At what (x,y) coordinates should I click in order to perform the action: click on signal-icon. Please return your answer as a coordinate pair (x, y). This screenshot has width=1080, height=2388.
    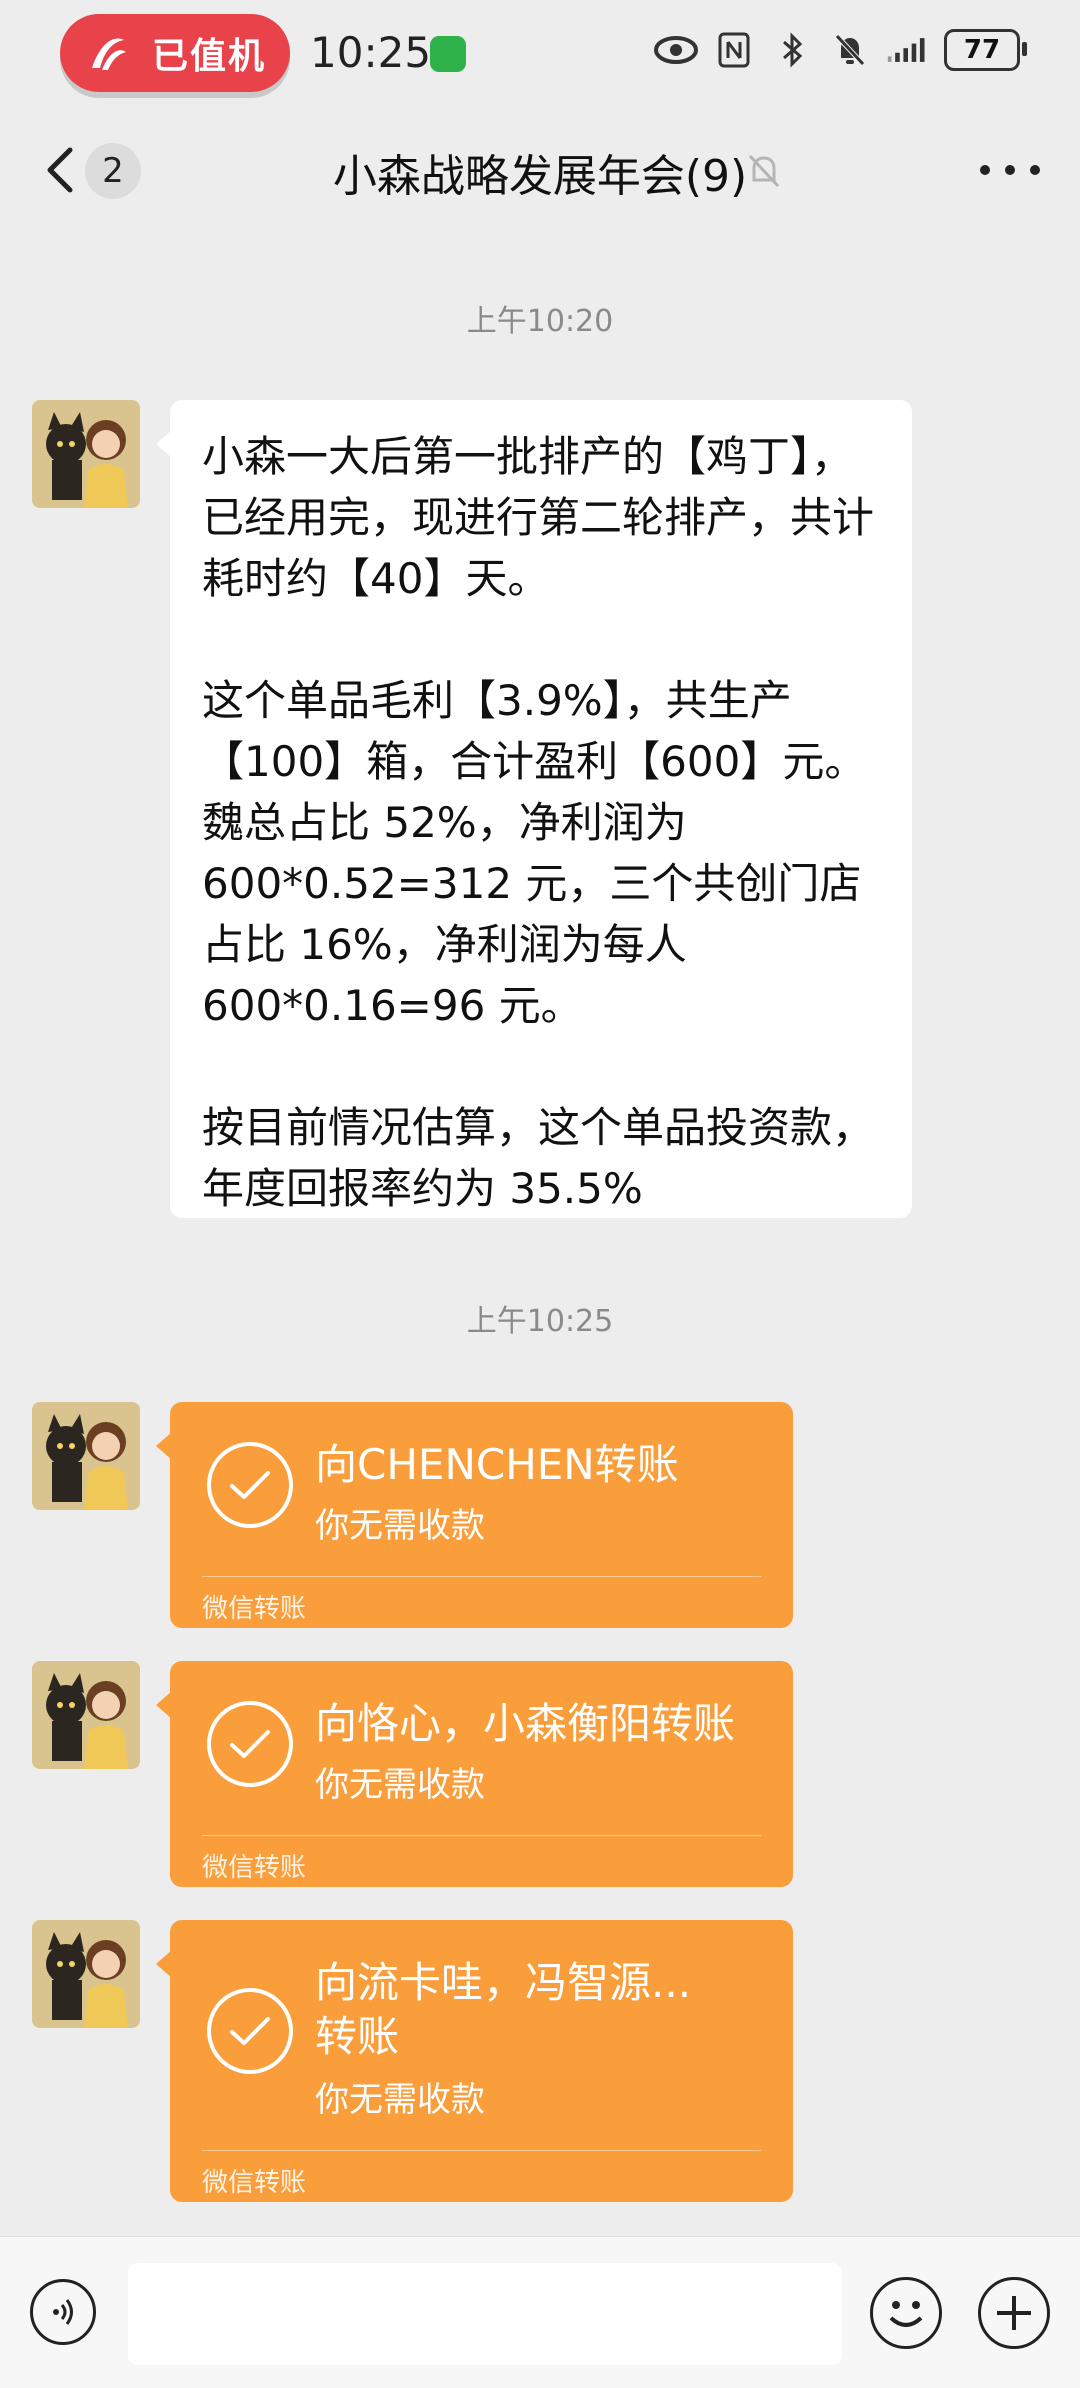
    Looking at the image, I should click on (908, 50).